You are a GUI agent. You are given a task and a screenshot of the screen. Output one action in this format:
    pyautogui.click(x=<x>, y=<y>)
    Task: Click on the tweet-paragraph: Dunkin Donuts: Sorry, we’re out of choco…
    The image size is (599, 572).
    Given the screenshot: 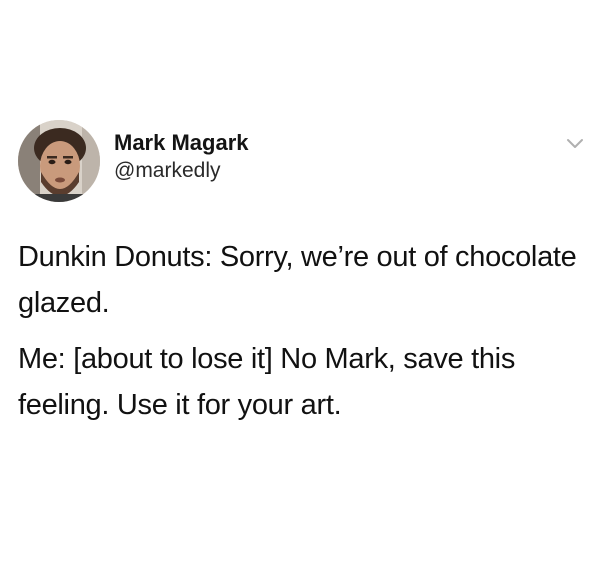 What is the action you would take?
    pyautogui.click(x=297, y=280)
    